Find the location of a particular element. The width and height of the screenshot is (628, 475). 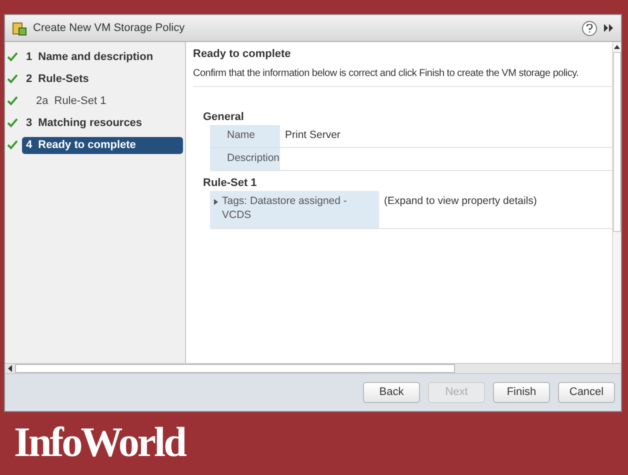

window-title: Create New VM Storage Policy is located at coordinates (109, 28).